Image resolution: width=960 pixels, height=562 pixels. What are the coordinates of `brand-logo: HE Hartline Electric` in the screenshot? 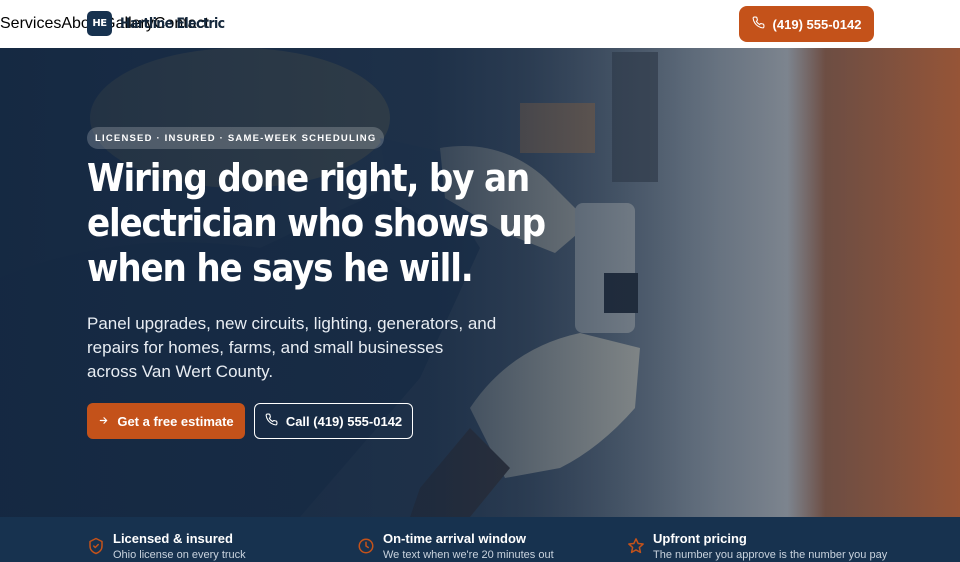 It's located at (156, 23).